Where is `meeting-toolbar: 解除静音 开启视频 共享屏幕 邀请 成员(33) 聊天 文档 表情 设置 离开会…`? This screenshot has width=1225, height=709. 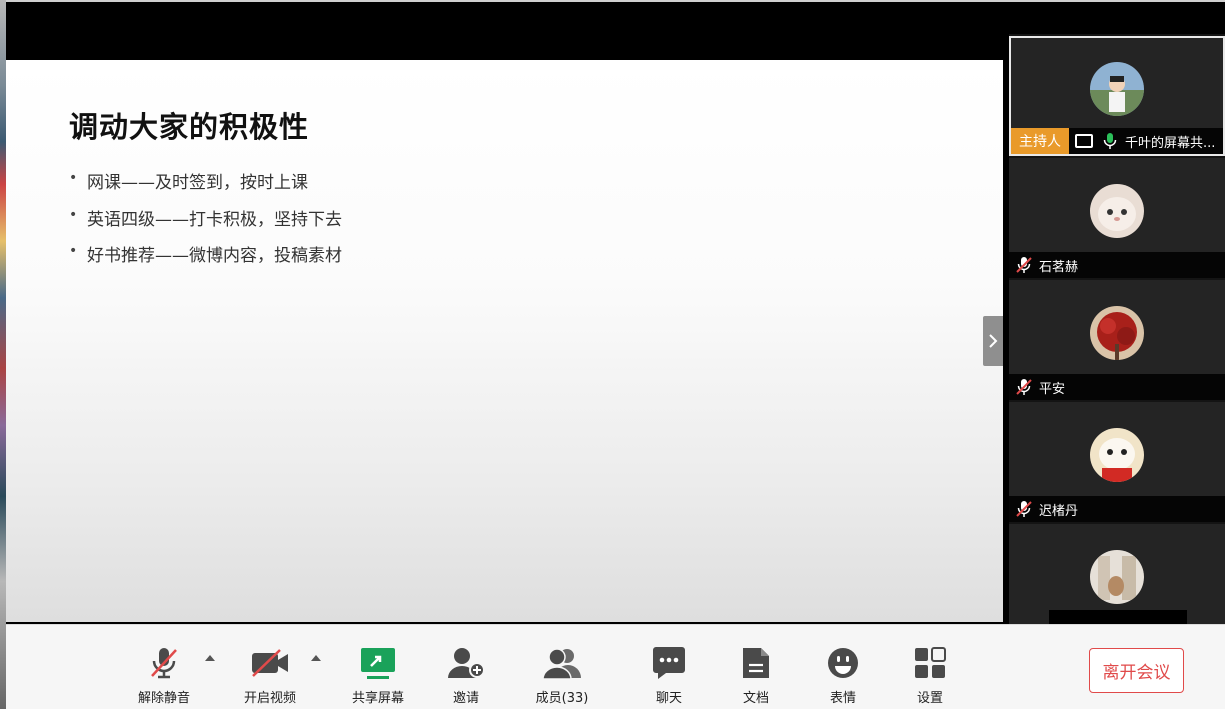
meeting-toolbar: 解除静音 开启视频 共享屏幕 邀请 成员(33) 聊天 文档 表情 设置 离开会… is located at coordinates (615, 666).